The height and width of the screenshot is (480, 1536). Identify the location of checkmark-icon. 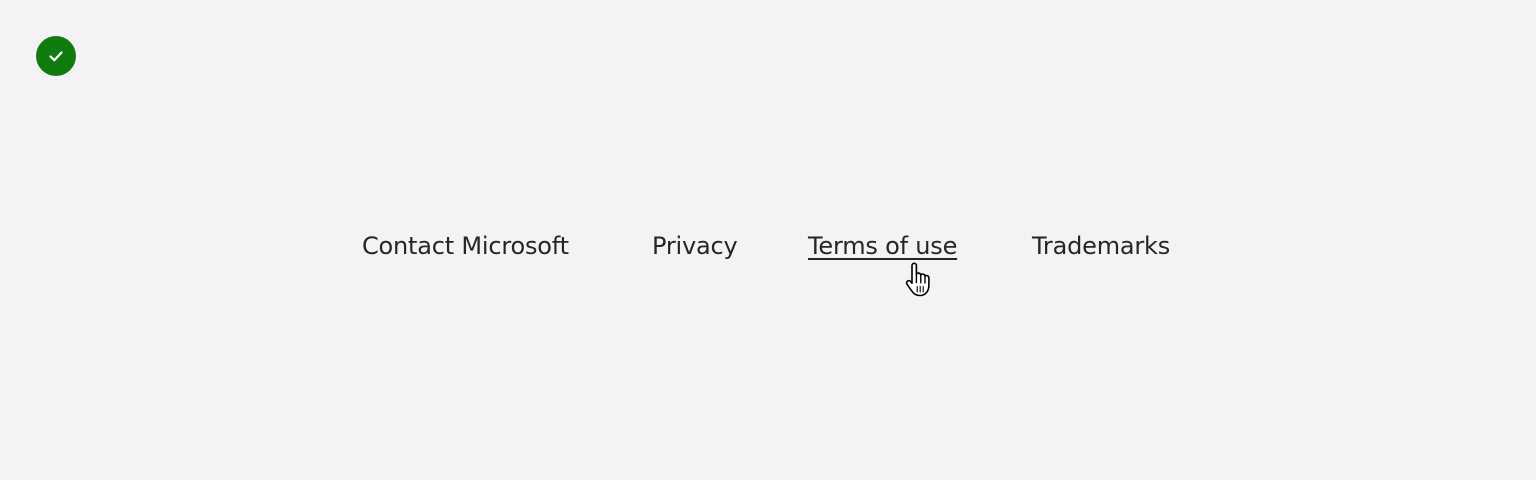
(56, 56).